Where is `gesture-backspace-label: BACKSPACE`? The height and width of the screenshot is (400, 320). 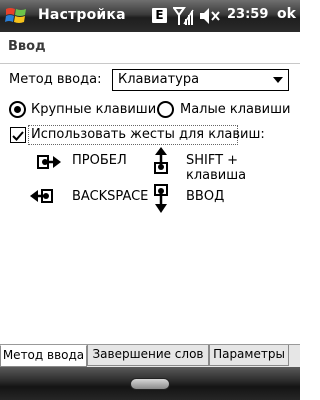
gesture-backspace-label: BACKSPACE is located at coordinates (110, 196).